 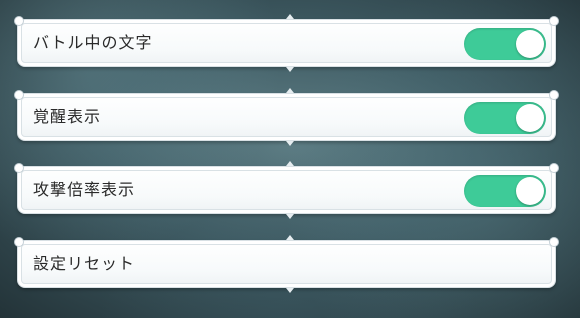 I want to click on setting-label-battle-text: バトル中の文字, so click(x=93, y=42).